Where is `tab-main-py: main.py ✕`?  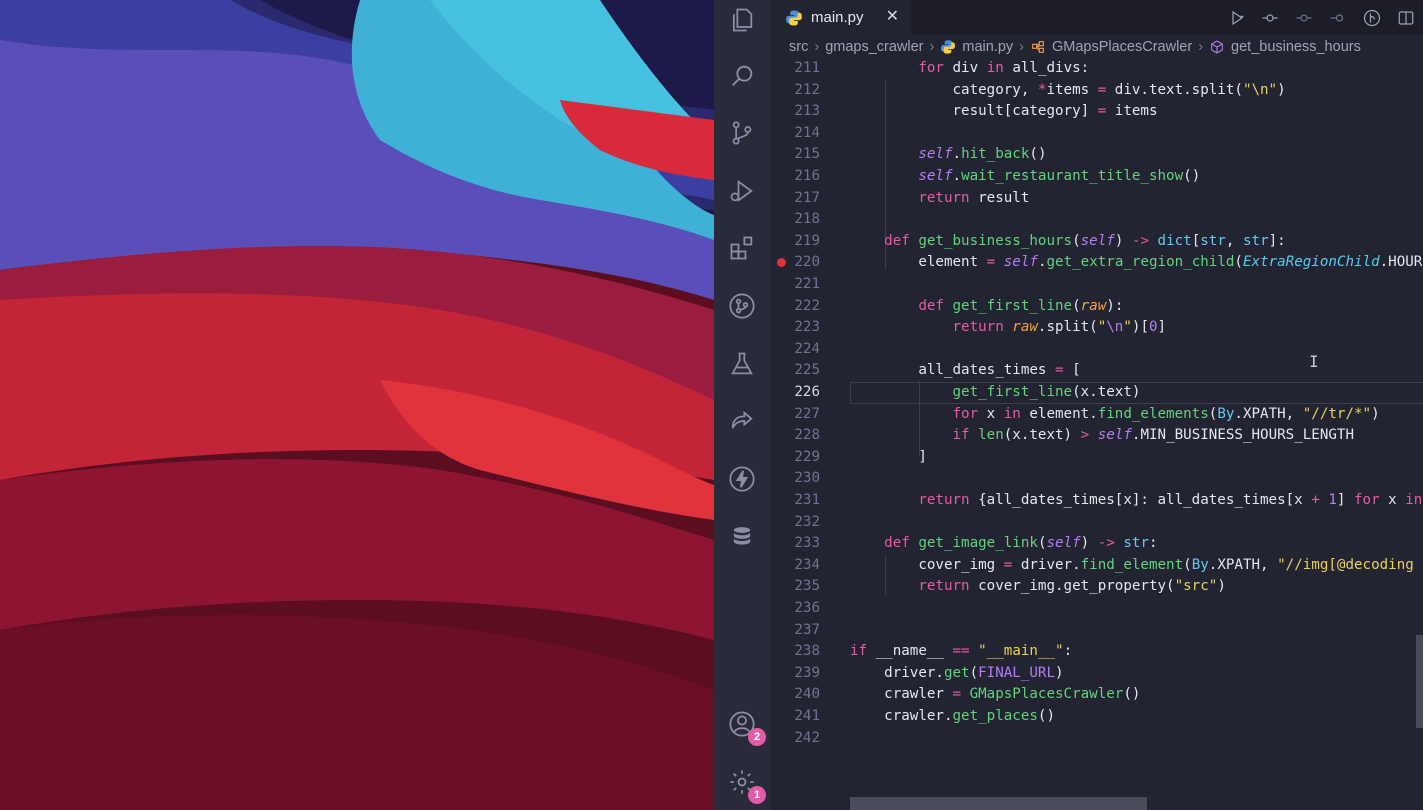 tab-main-py: main.py ✕ is located at coordinates (841, 17).